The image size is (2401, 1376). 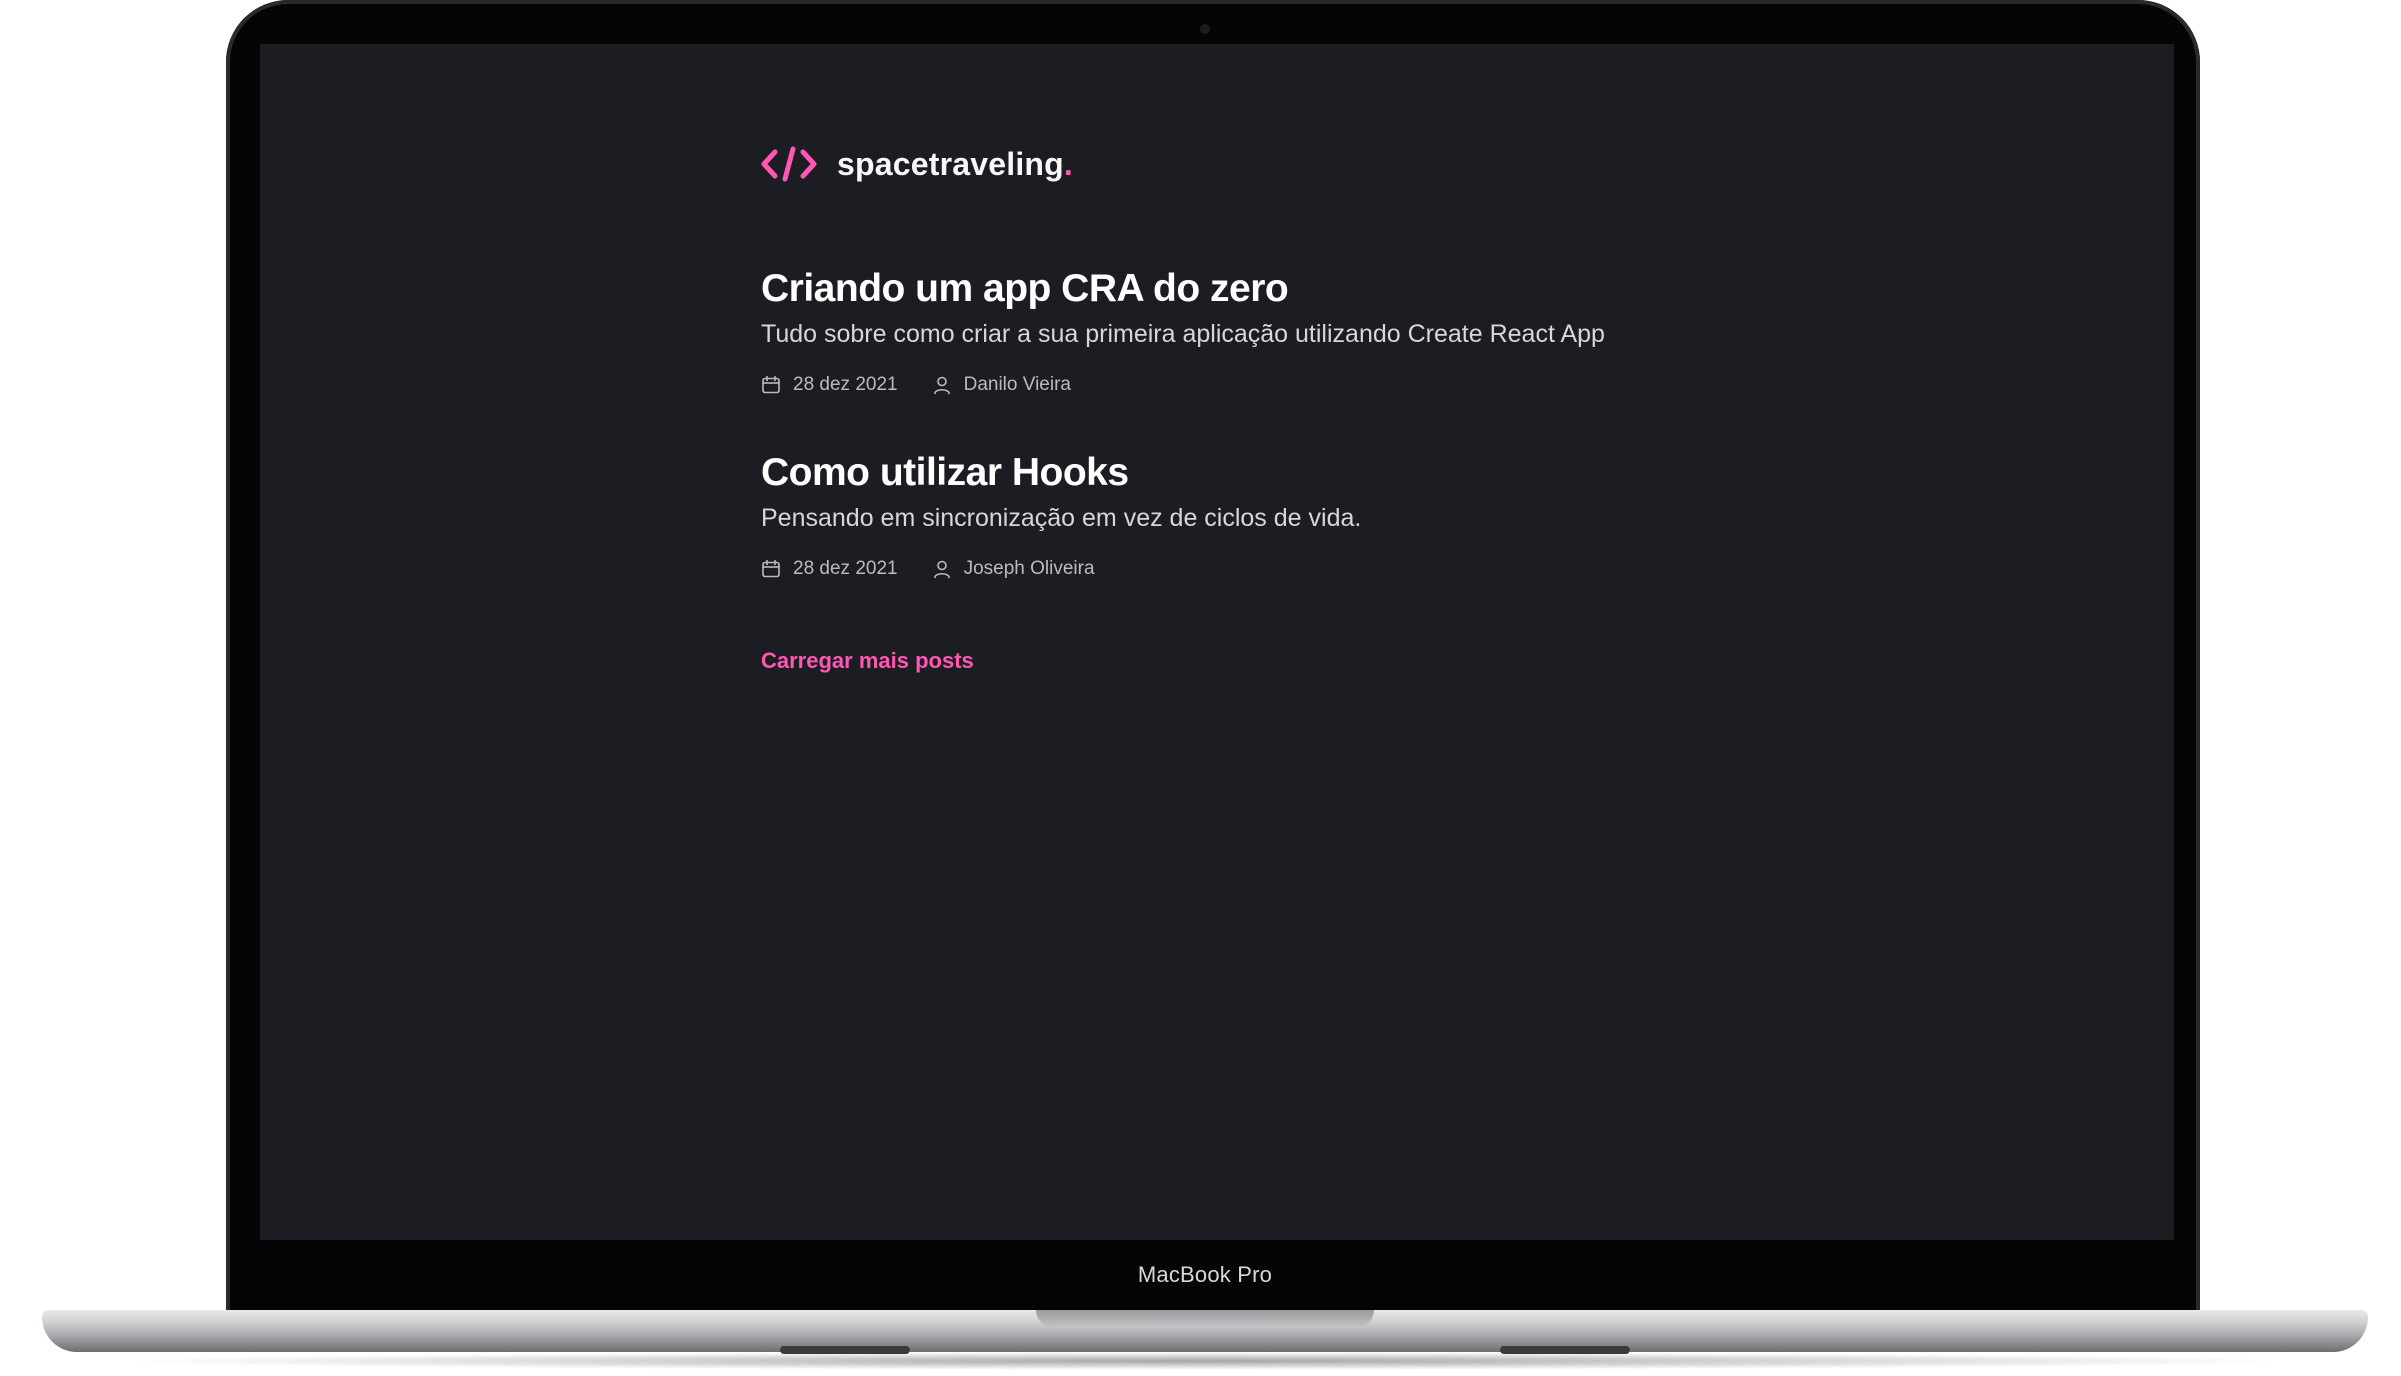 I want to click on post-author: Danilo Vieira, so click(x=1001, y=385).